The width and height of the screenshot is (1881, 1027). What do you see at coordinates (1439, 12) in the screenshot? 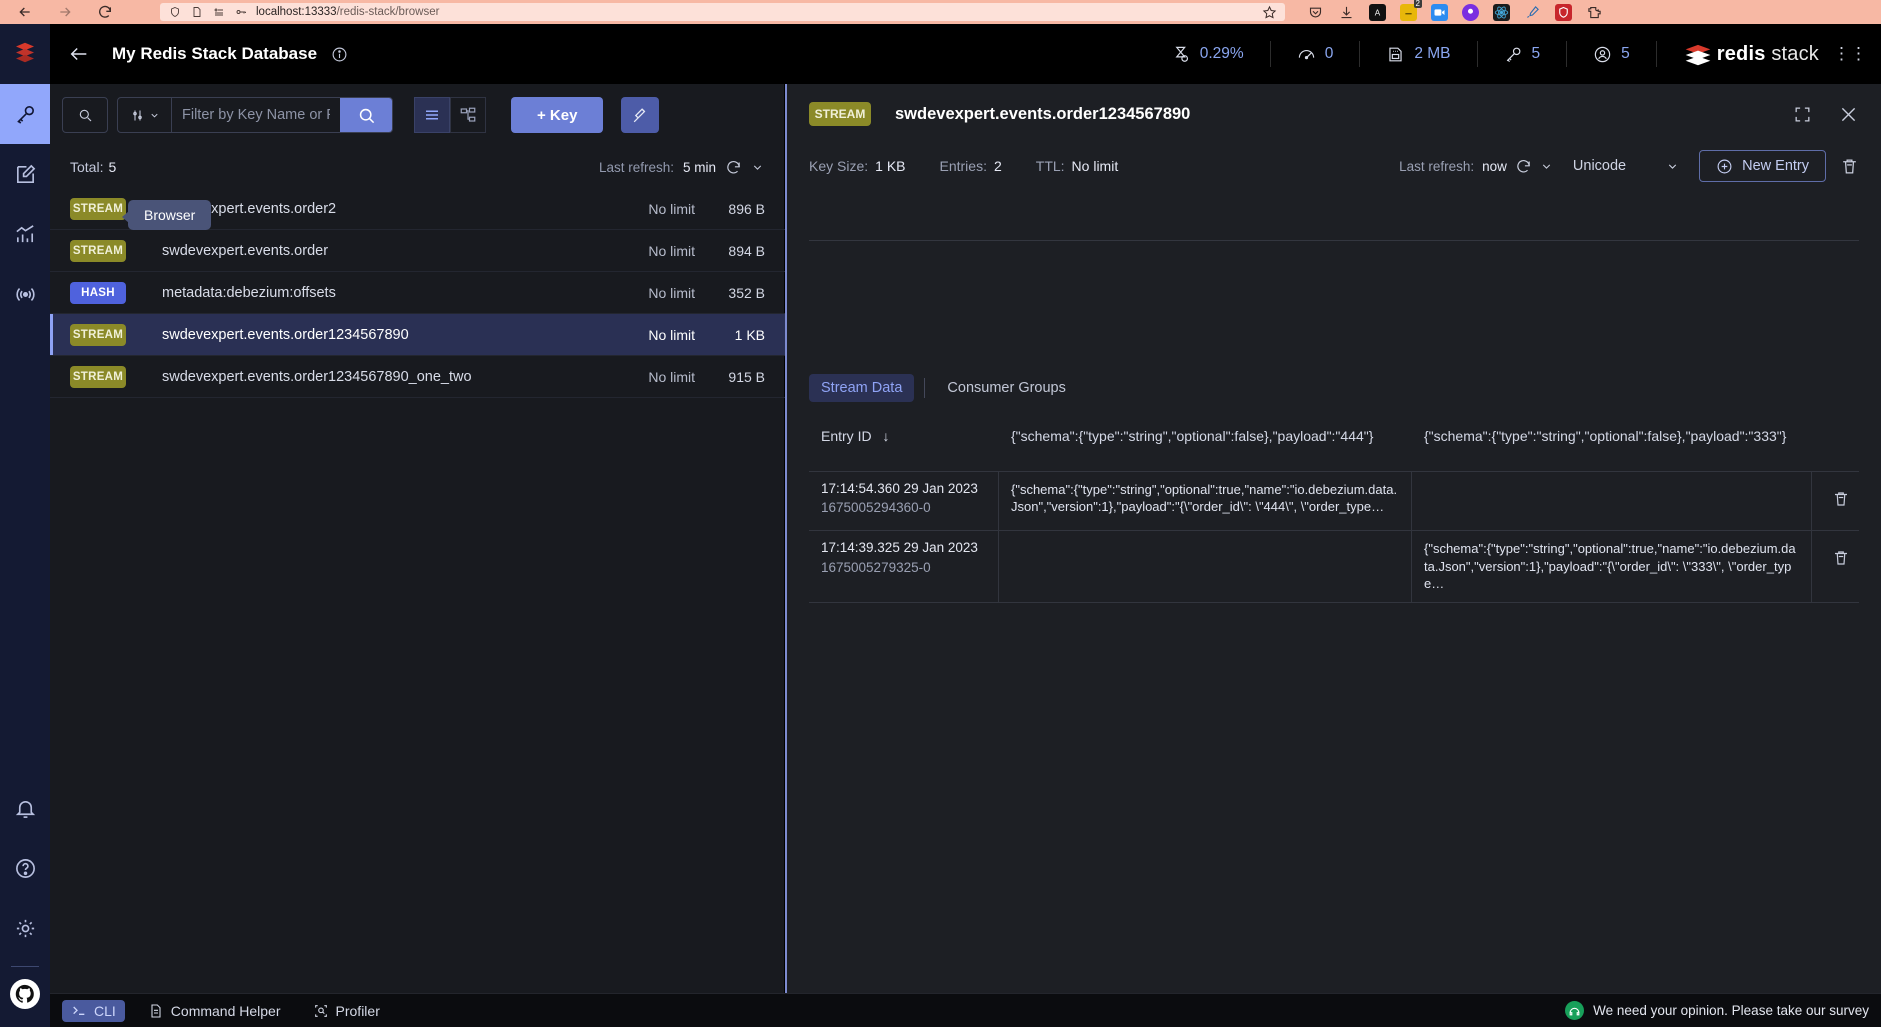
I see `video-camera-icon` at bounding box center [1439, 12].